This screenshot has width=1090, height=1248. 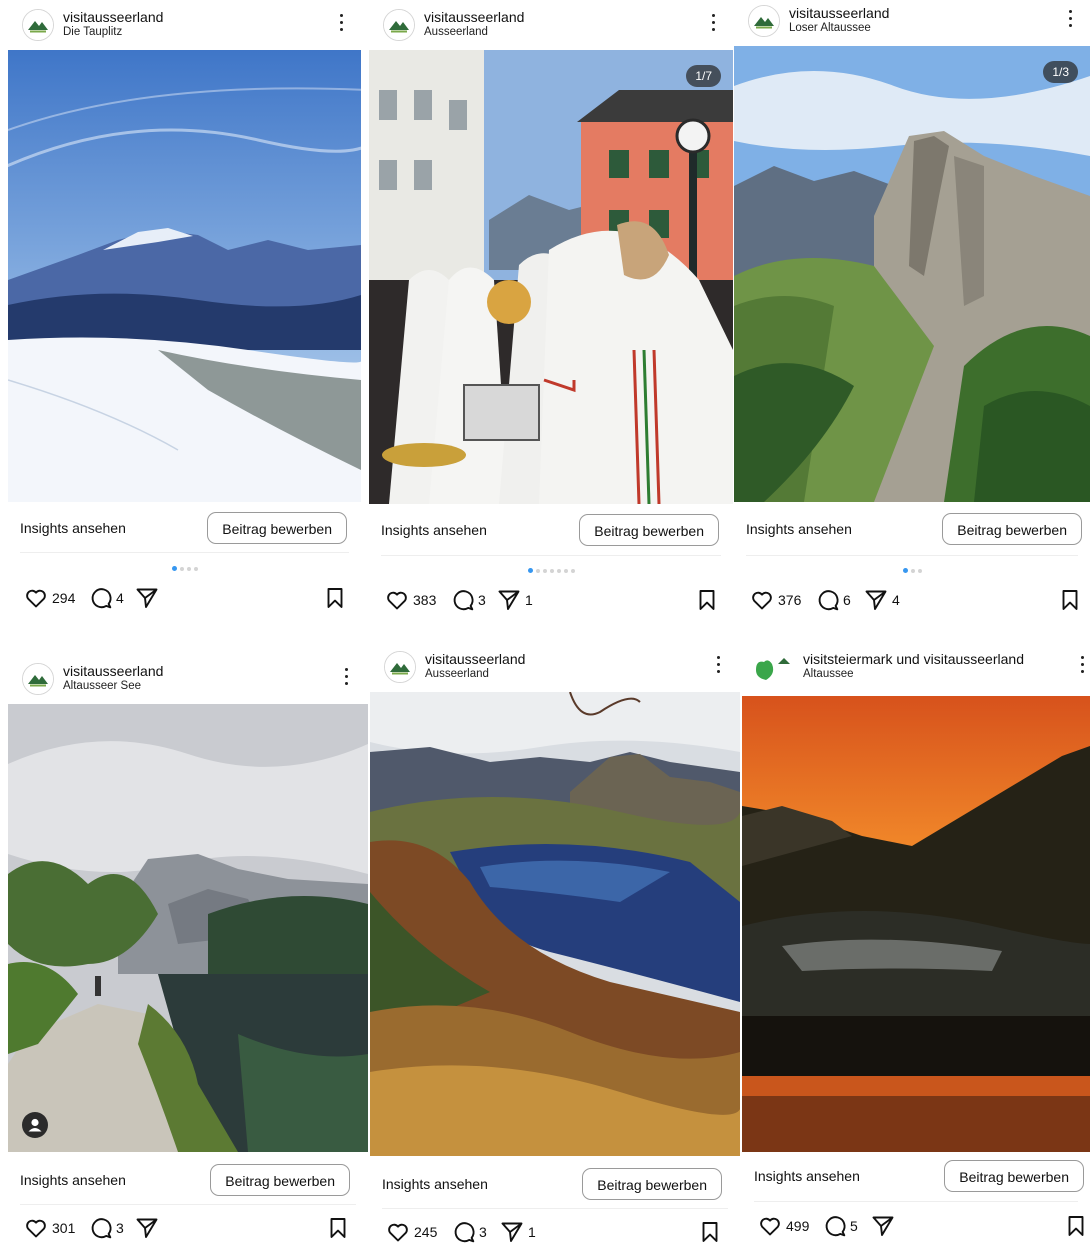 What do you see at coordinates (551, 601) in the screenshot?
I see `engagement-row: 383 3 1` at bounding box center [551, 601].